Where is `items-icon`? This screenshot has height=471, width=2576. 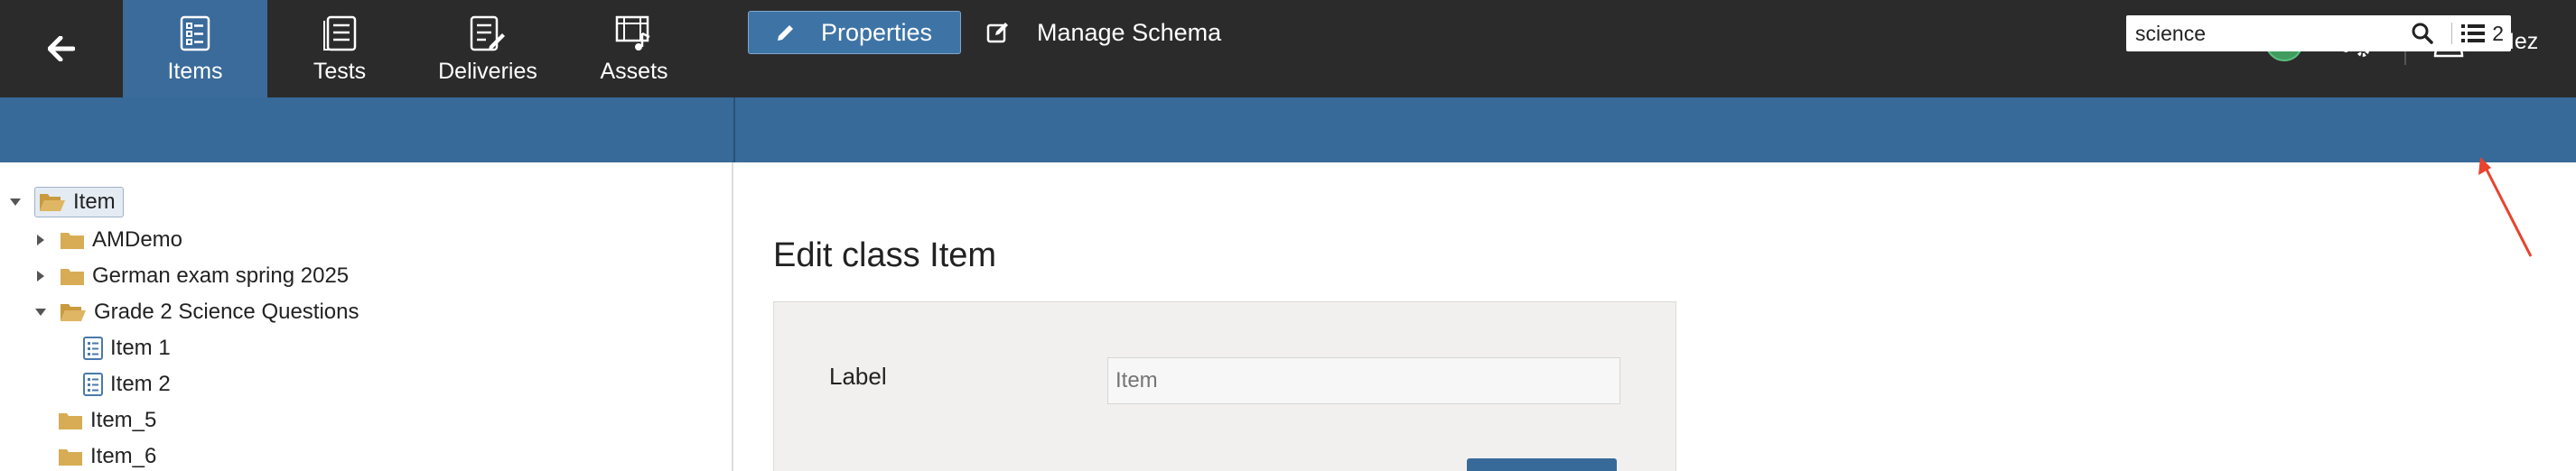
items-icon is located at coordinates (195, 33).